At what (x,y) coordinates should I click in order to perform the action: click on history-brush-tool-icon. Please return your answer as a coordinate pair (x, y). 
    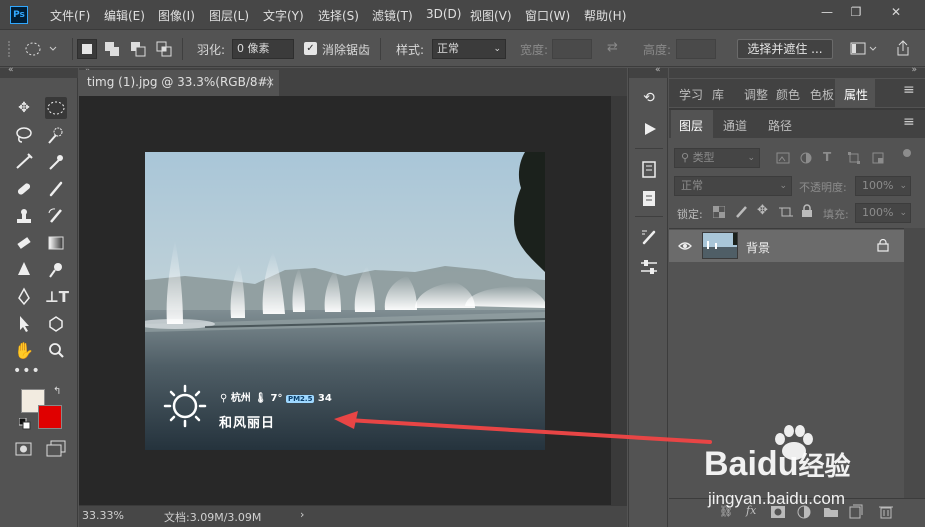
    Looking at the image, I should click on (56, 216).